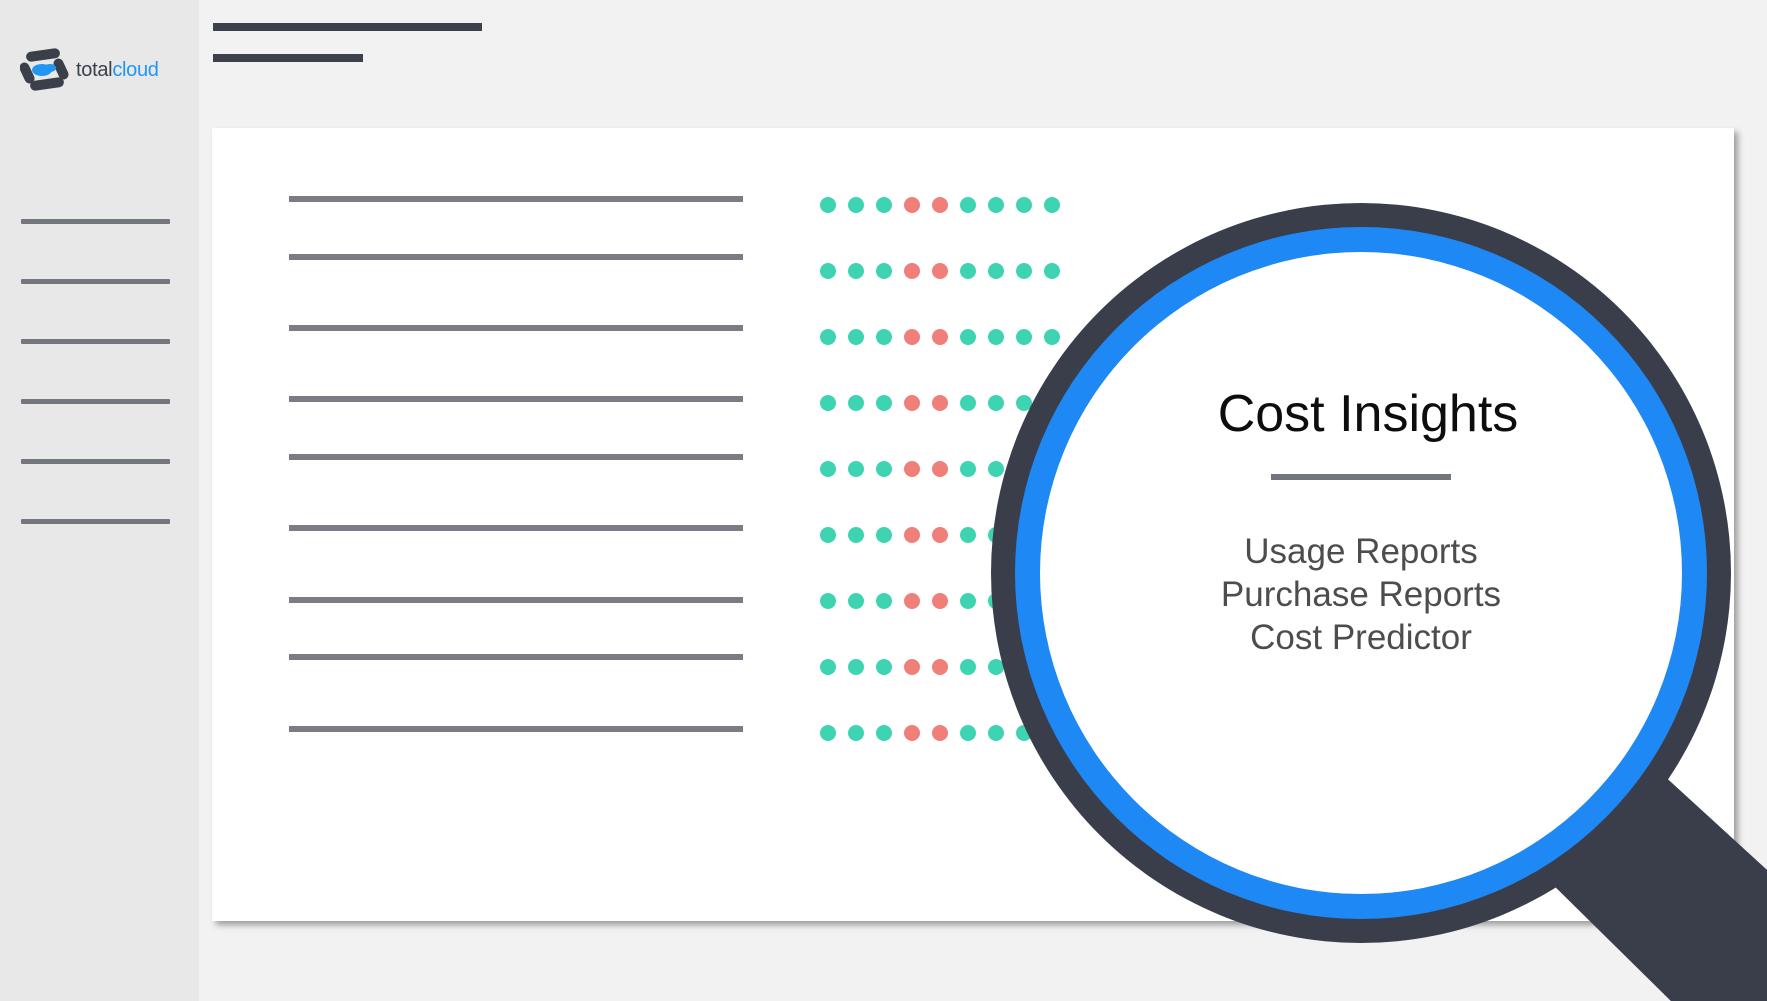  What do you see at coordinates (1361, 637) in the screenshot?
I see `cost-predictor-link: Cost Predictor` at bounding box center [1361, 637].